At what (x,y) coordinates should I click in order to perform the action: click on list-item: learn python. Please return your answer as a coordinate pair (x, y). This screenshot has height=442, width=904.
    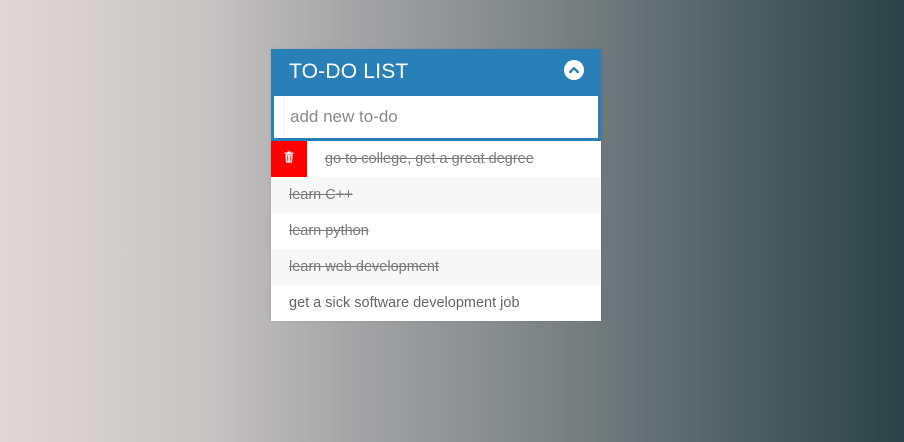
    Looking at the image, I should click on (436, 231).